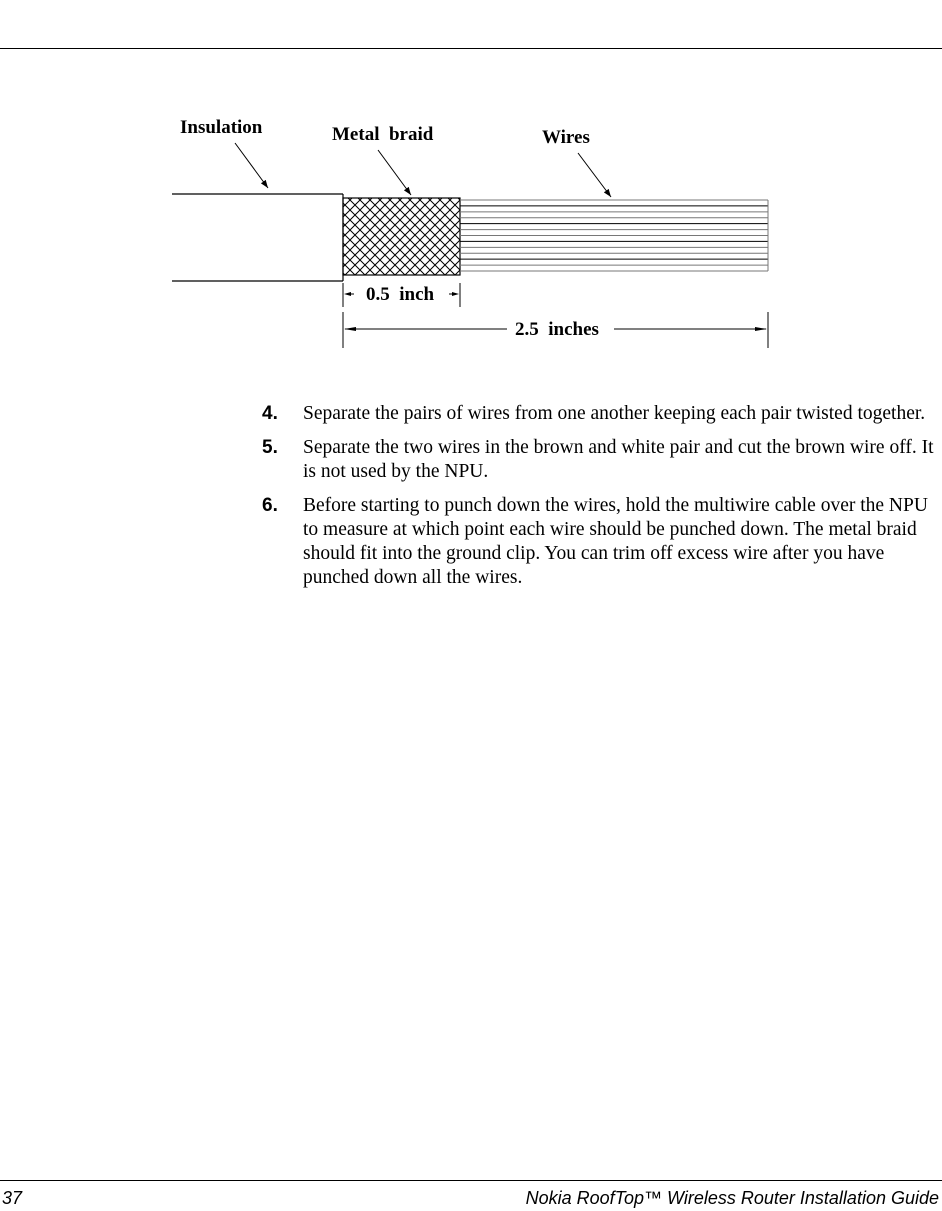 The image size is (942, 1211). Describe the element at coordinates (251, 165) in the screenshot. I see `insulation-pointer` at that location.